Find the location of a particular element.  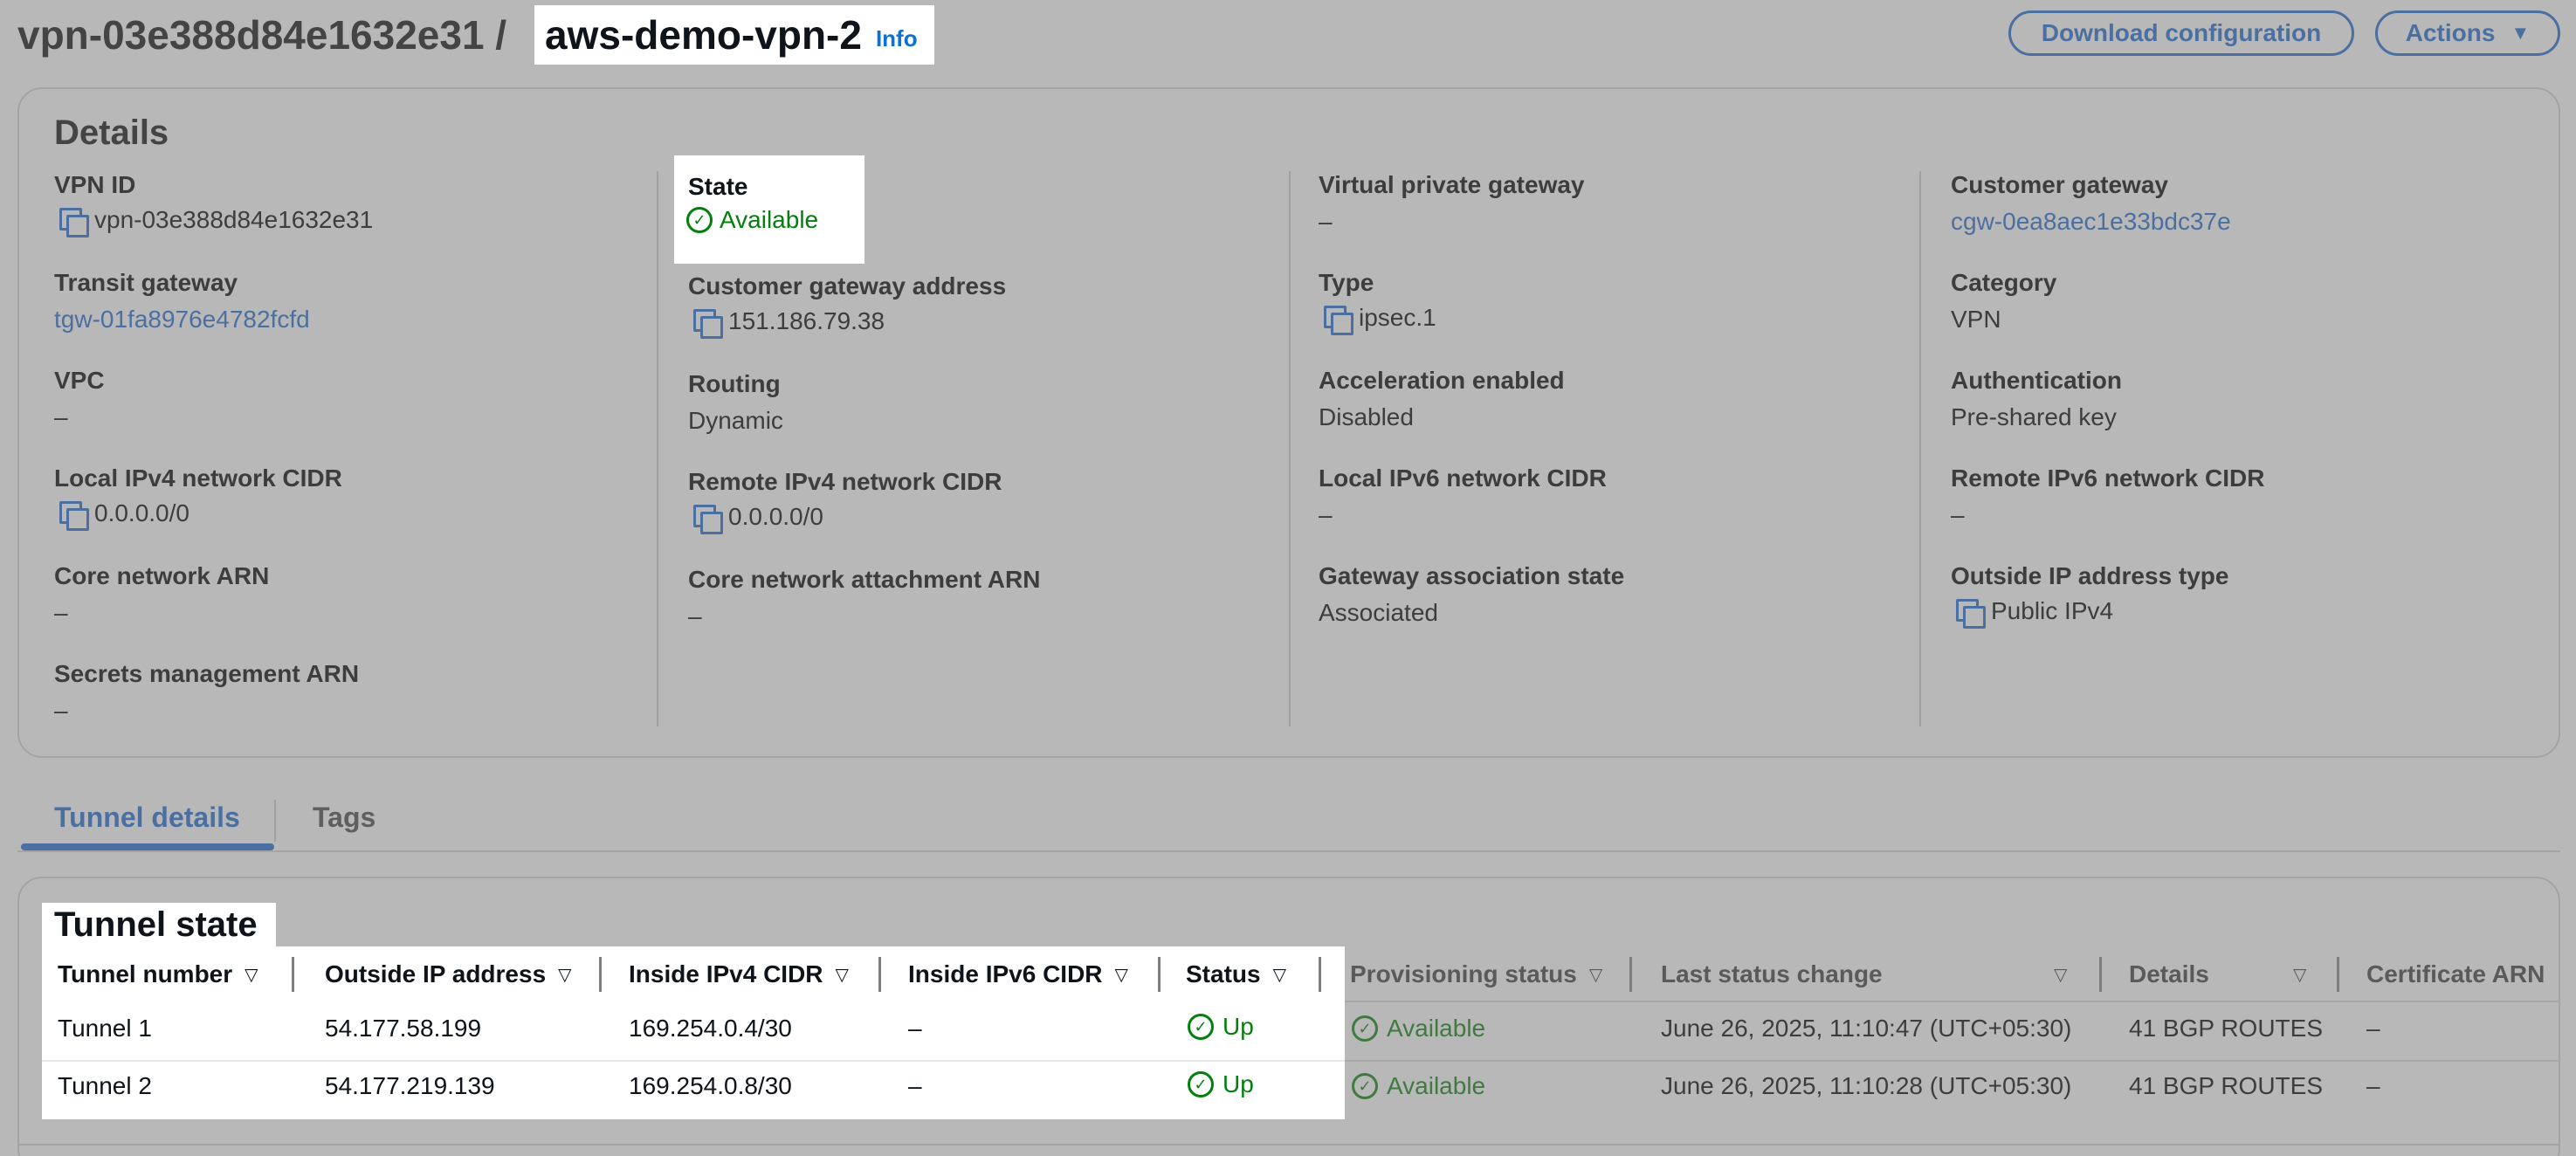

column-header-label: Tunnel number is located at coordinates (145, 973).